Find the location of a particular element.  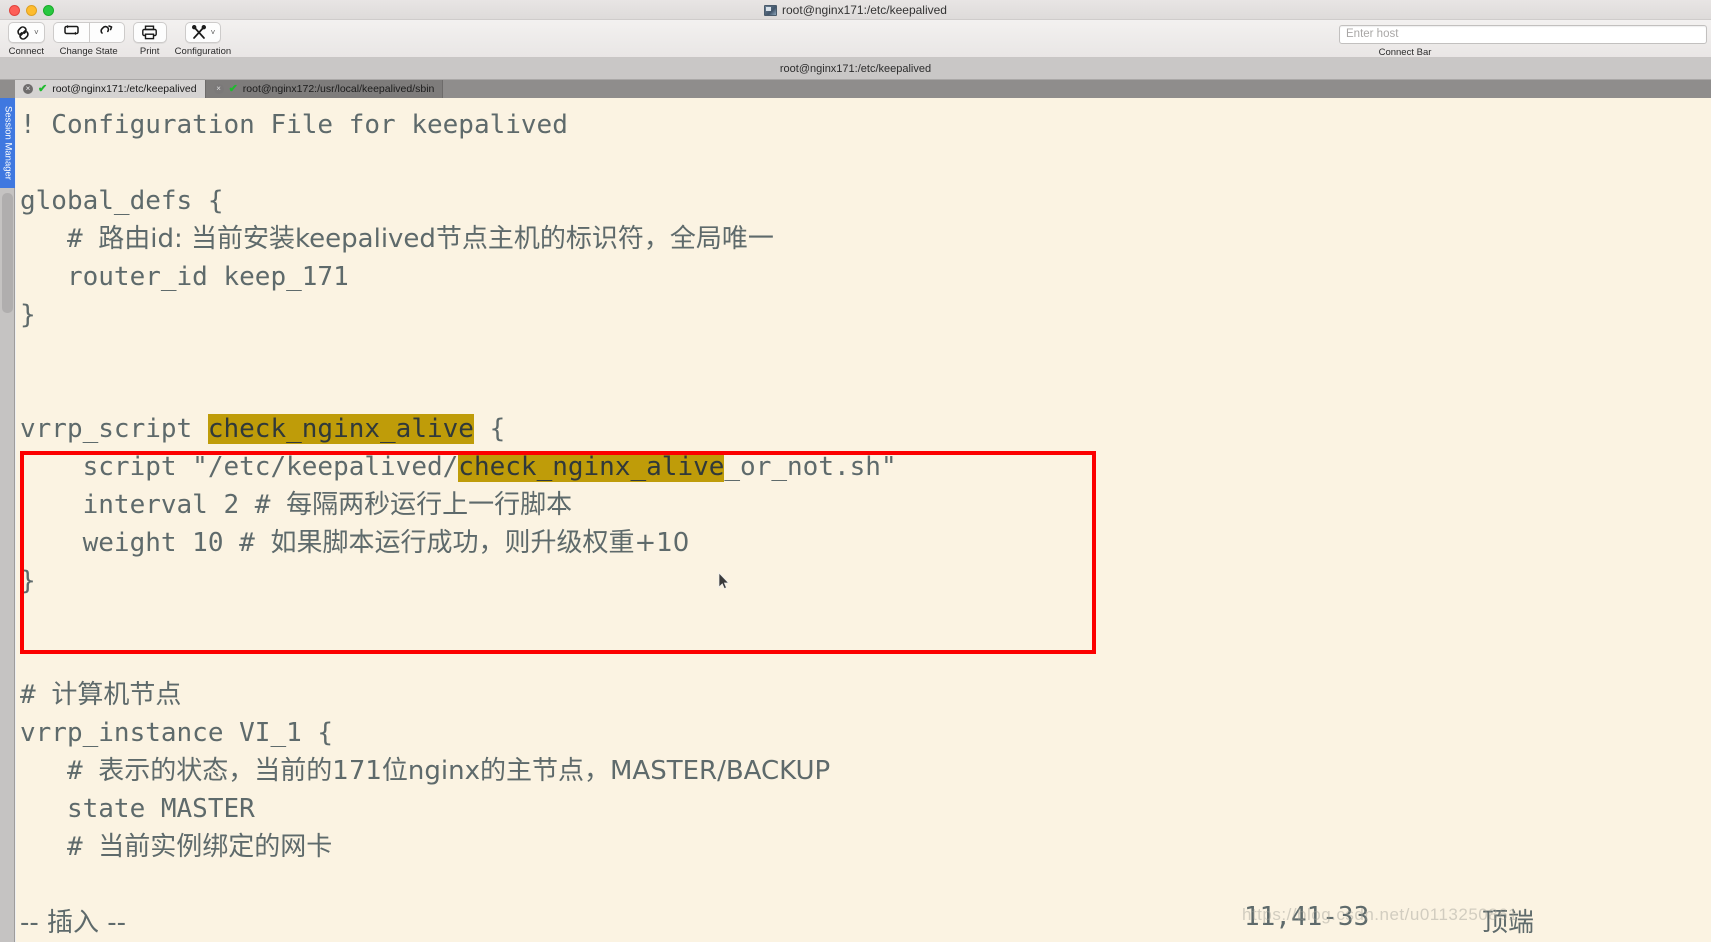

terminal-segment: _or_not.sh" is located at coordinates (810, 467).